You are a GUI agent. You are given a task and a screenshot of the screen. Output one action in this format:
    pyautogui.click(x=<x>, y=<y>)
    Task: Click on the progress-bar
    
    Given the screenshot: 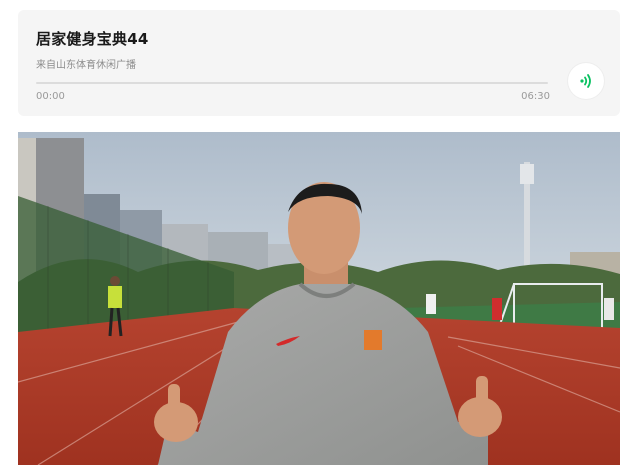 What is the action you would take?
    pyautogui.click(x=292, y=83)
    